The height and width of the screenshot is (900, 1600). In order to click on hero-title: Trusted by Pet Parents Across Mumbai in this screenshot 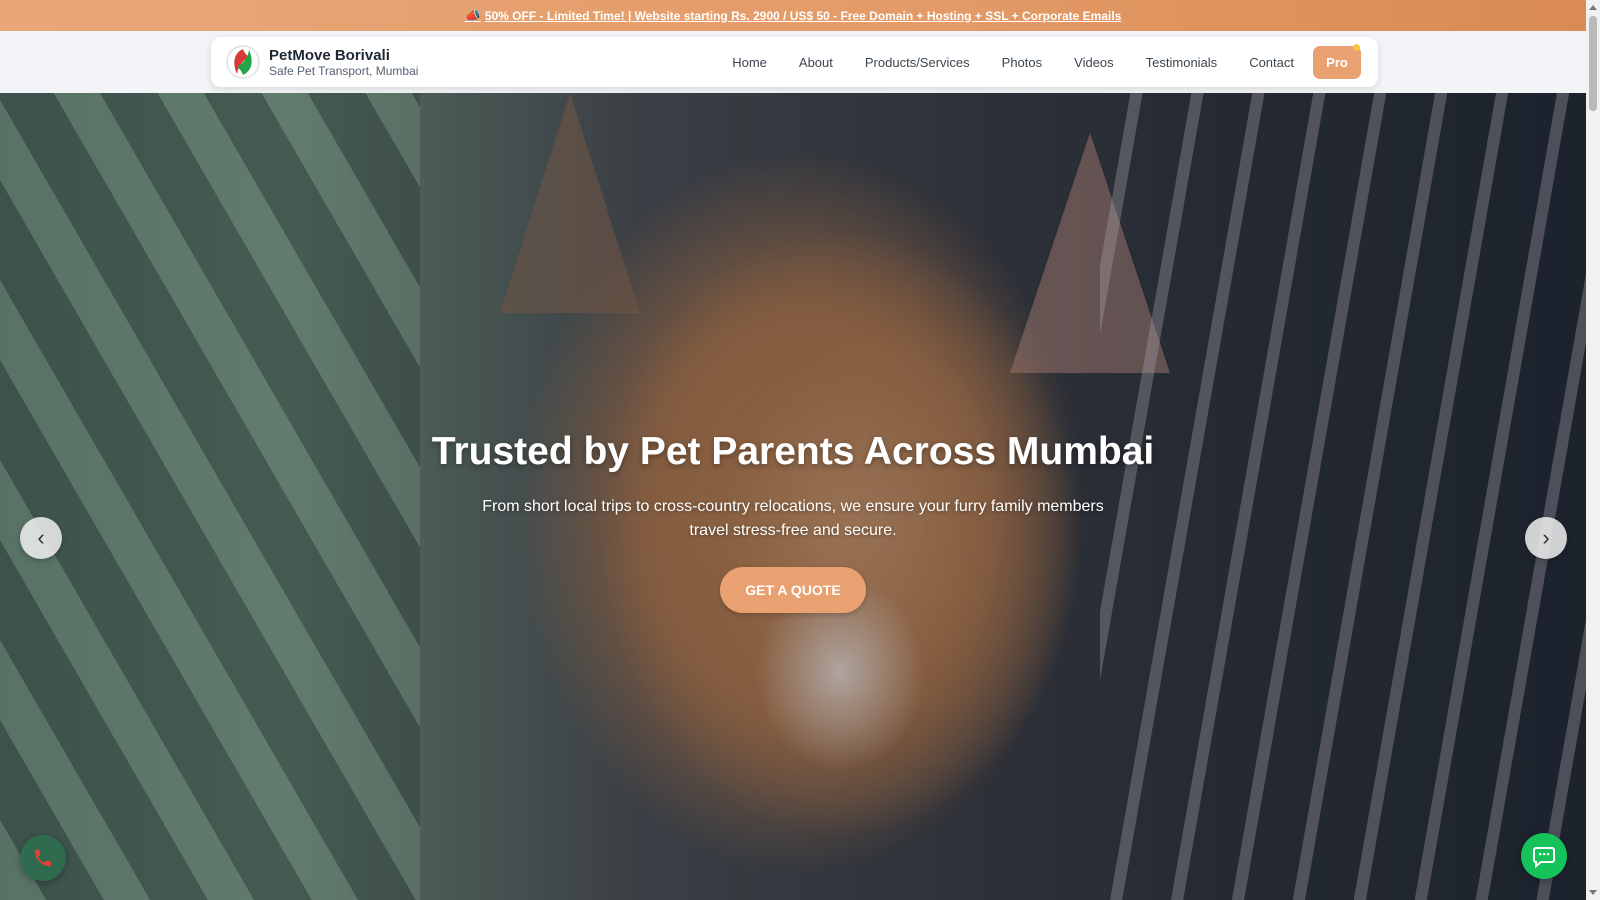, I will do `click(793, 451)`.